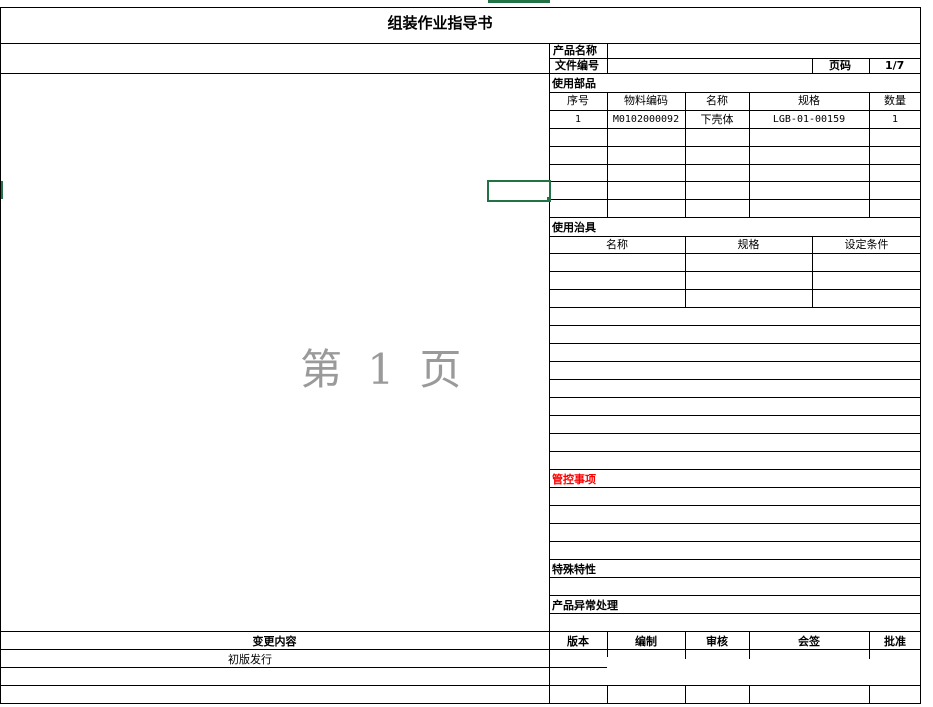  Describe the element at coordinates (895, 119) in the screenshot. I see `parts-cell-qty: 1` at that location.